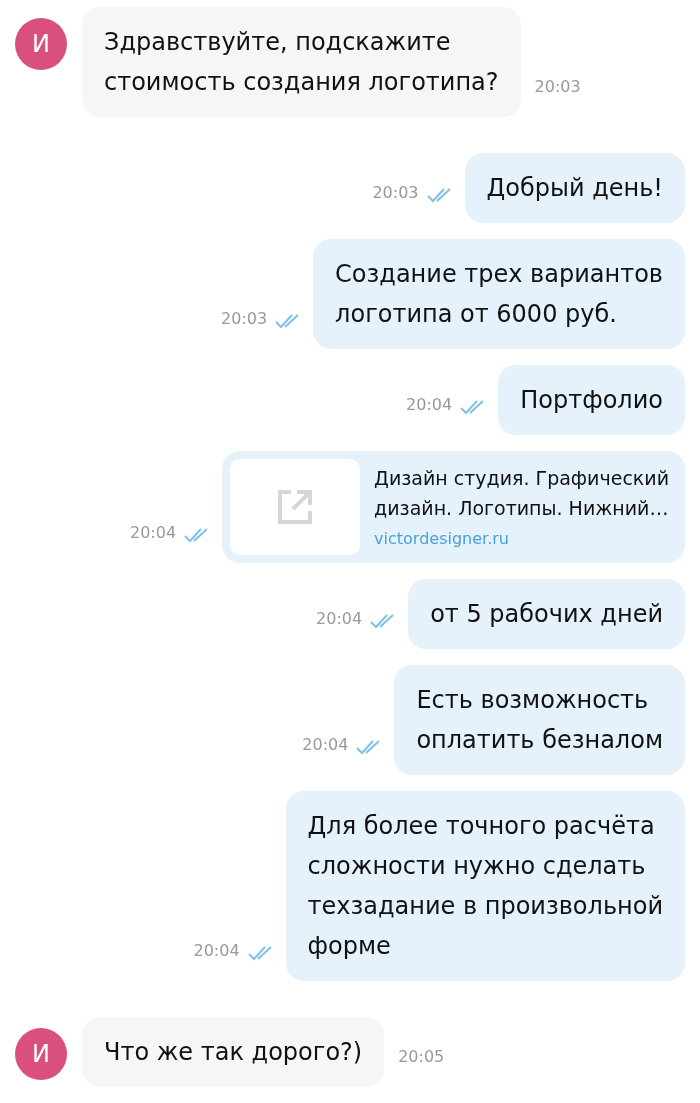 The image size is (700, 1103). Describe the element at coordinates (301, 62) in the screenshot. I see `message-bubble: Здравствуйте, подскажите стоимость создания логотипа?` at that location.